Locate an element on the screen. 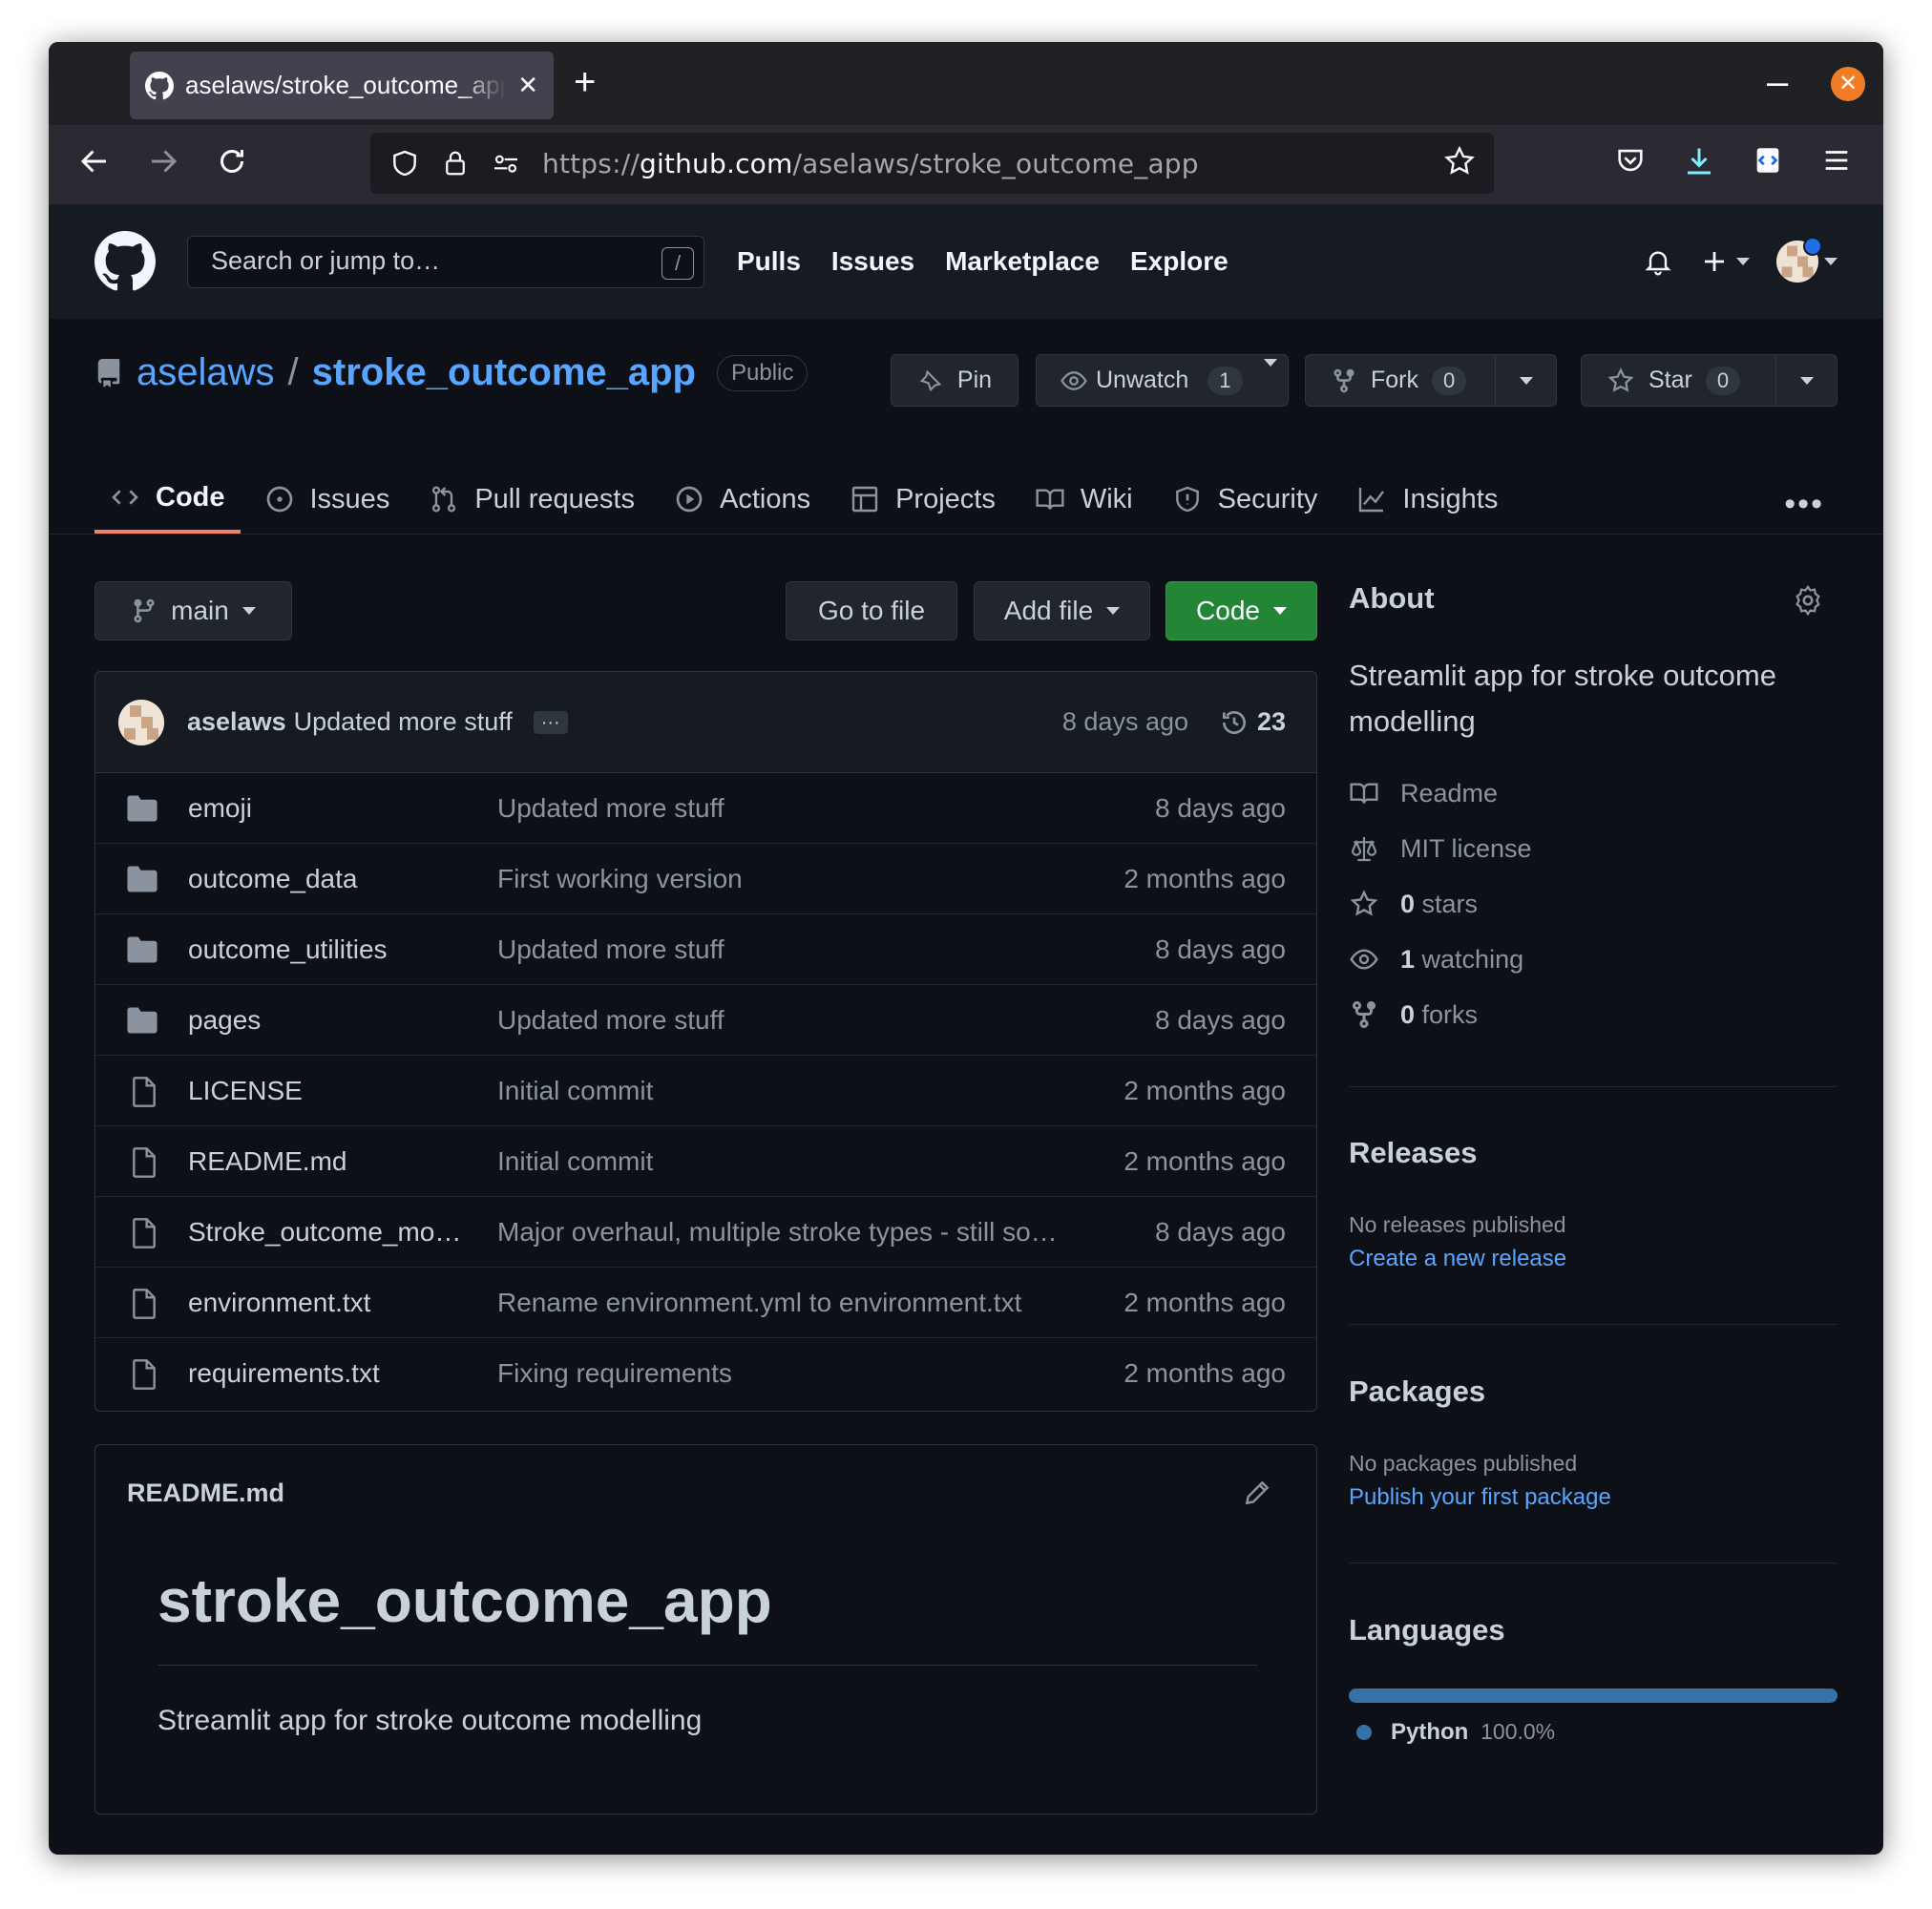 This screenshot has width=1932, height=1909. unwatch-dropdown is located at coordinates (1270, 377).